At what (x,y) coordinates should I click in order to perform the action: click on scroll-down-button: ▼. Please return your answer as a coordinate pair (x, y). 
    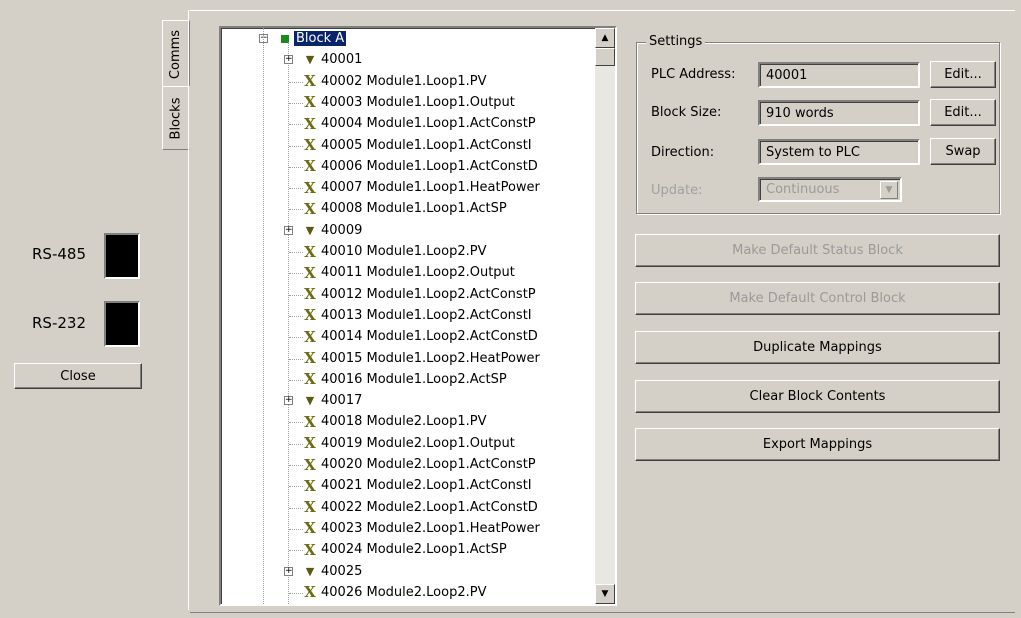
    Looking at the image, I should click on (605, 594).